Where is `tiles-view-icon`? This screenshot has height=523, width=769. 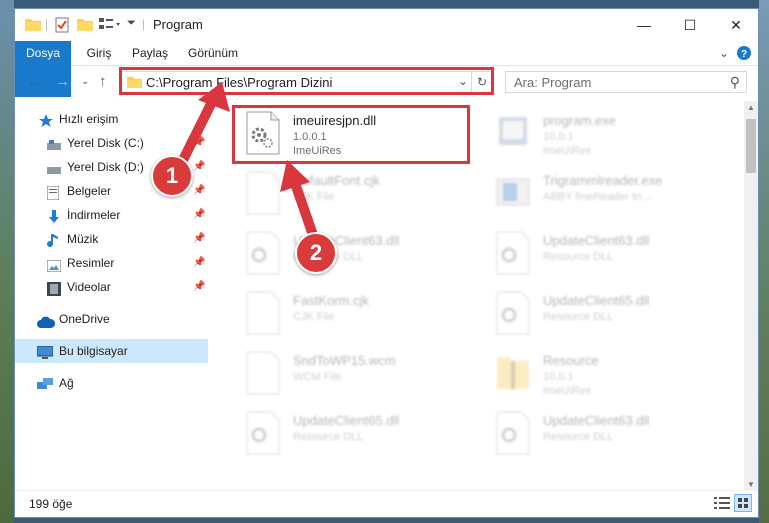 tiles-view-icon is located at coordinates (743, 503).